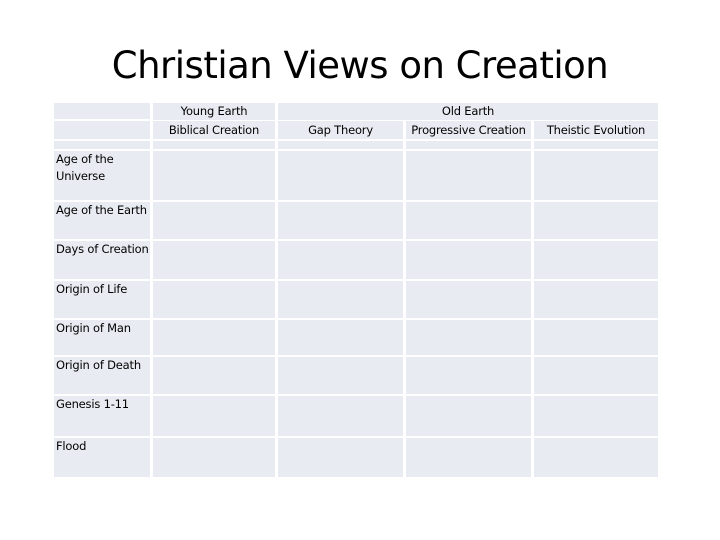  Describe the element at coordinates (214, 130) in the screenshot. I see `column-header: Biblical Creation` at that location.